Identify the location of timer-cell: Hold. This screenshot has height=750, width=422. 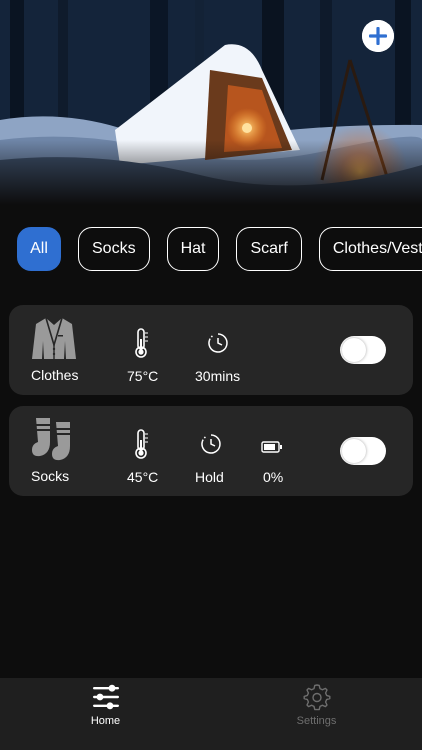
(210, 451).